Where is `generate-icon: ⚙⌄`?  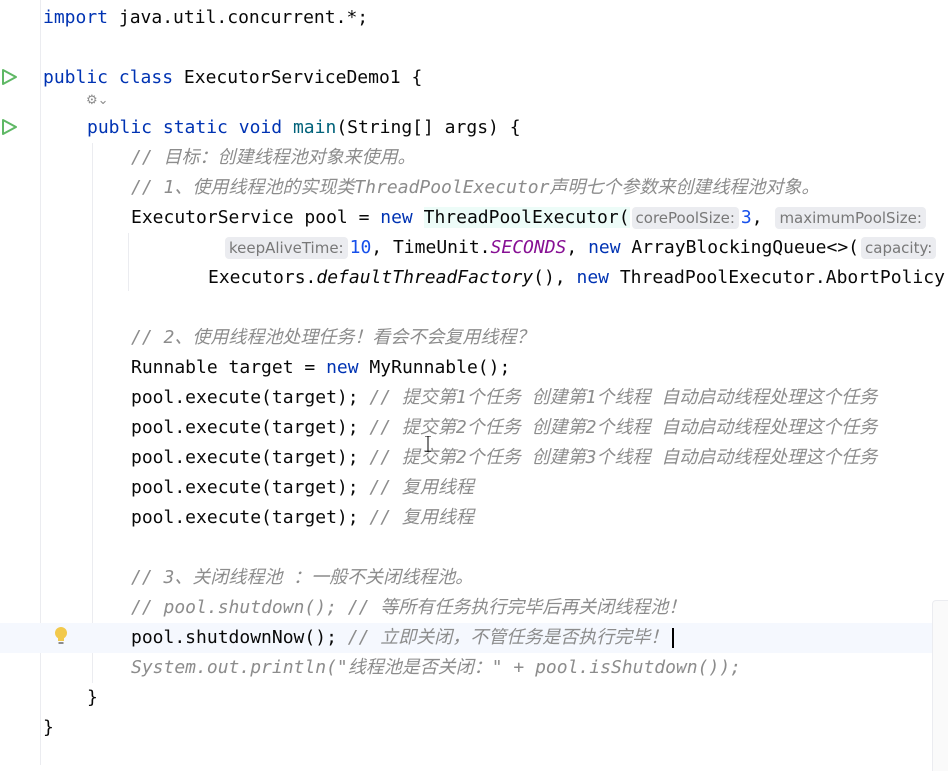 generate-icon: ⚙⌄ is located at coordinates (97, 100).